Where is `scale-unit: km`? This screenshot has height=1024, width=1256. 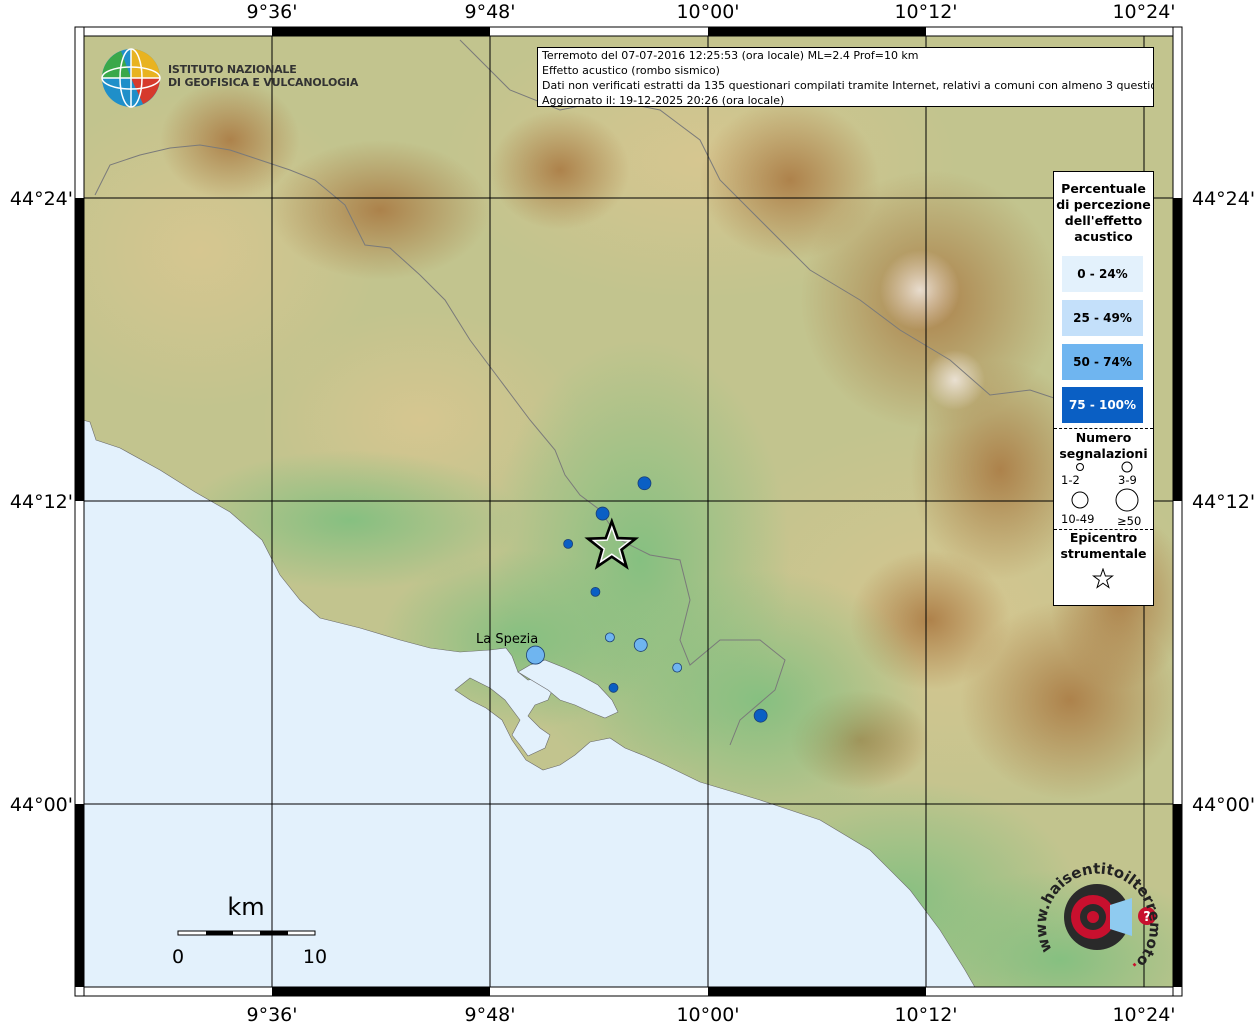
scale-unit: km is located at coordinates (245, 907).